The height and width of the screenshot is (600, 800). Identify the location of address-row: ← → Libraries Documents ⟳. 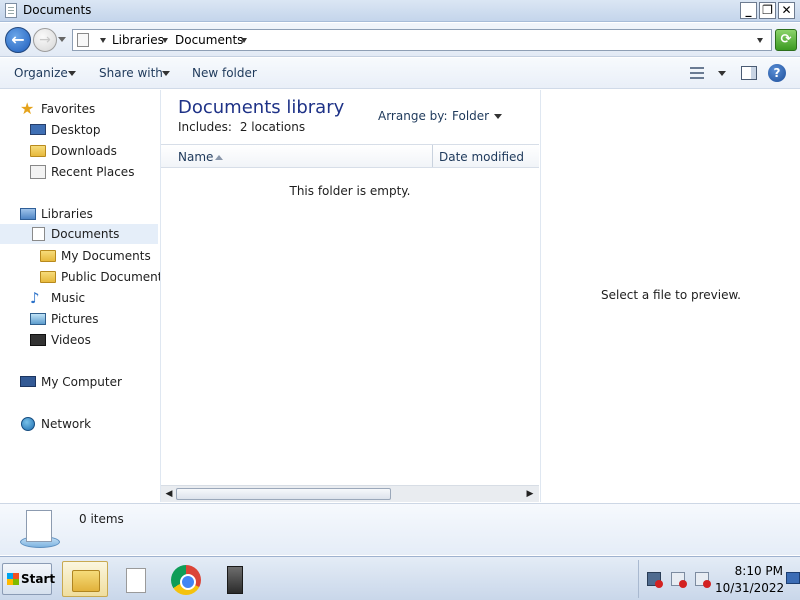
(400, 40).